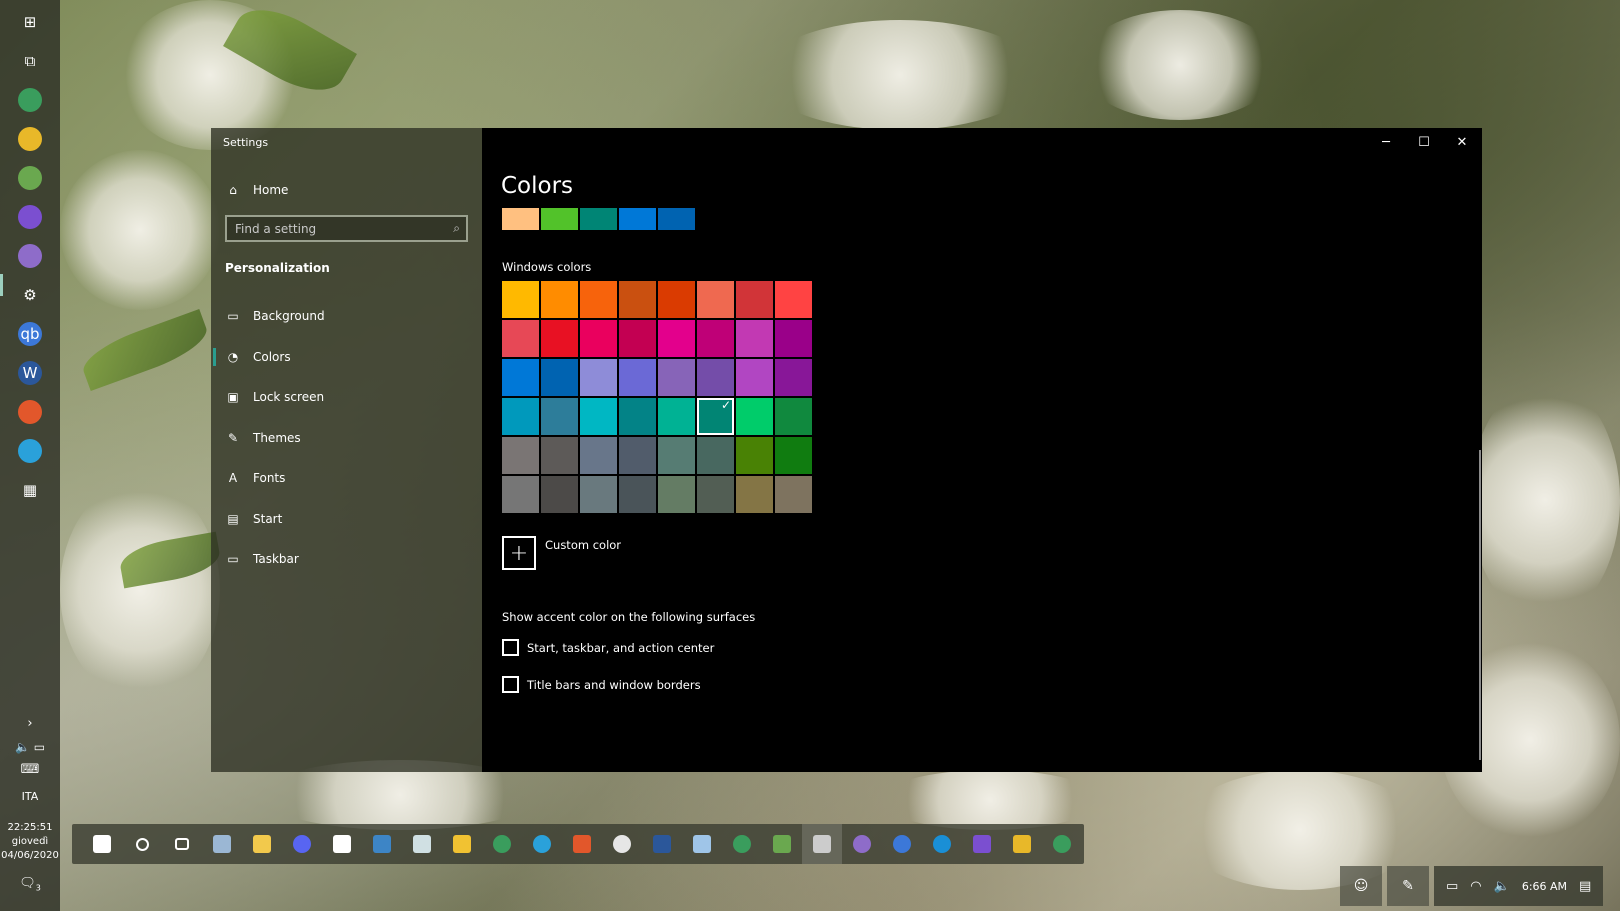 The image size is (1620, 911). What do you see at coordinates (30, 796) in the screenshot?
I see `language-indicator: ITA` at bounding box center [30, 796].